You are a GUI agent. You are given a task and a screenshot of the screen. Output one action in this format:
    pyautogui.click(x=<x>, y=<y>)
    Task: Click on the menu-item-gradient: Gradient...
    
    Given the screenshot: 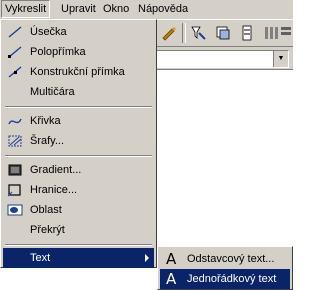 What is the action you would take?
    pyautogui.click(x=78, y=170)
    